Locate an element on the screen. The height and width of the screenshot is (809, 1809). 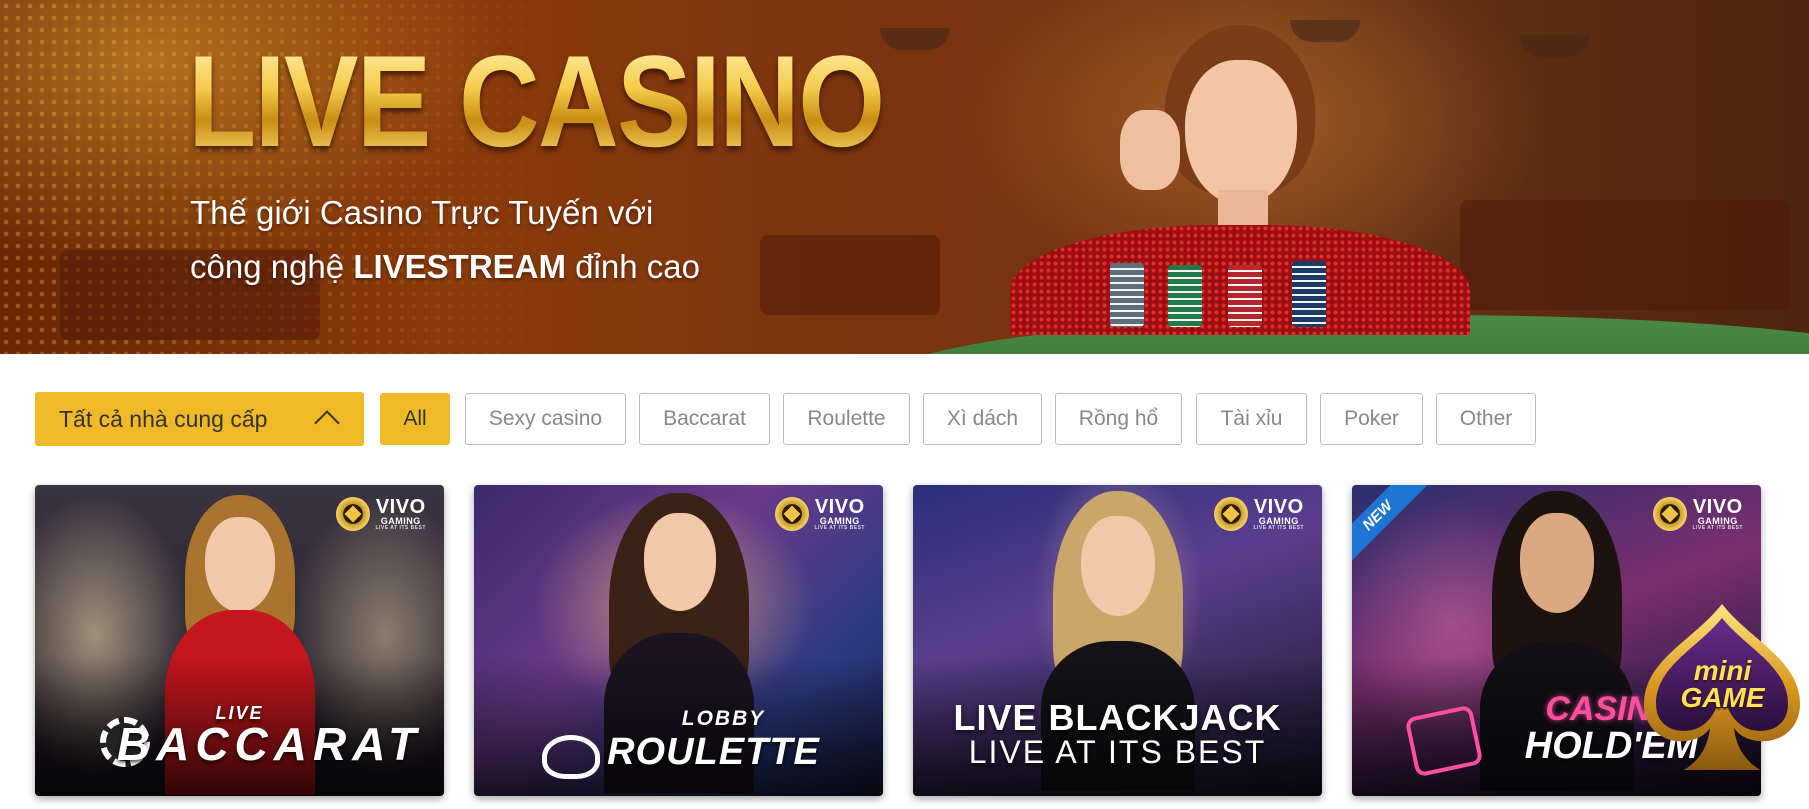
hero-subtitle-line2: công nghệ LIVESTREAM đỉnh cao is located at coordinates (445, 267).